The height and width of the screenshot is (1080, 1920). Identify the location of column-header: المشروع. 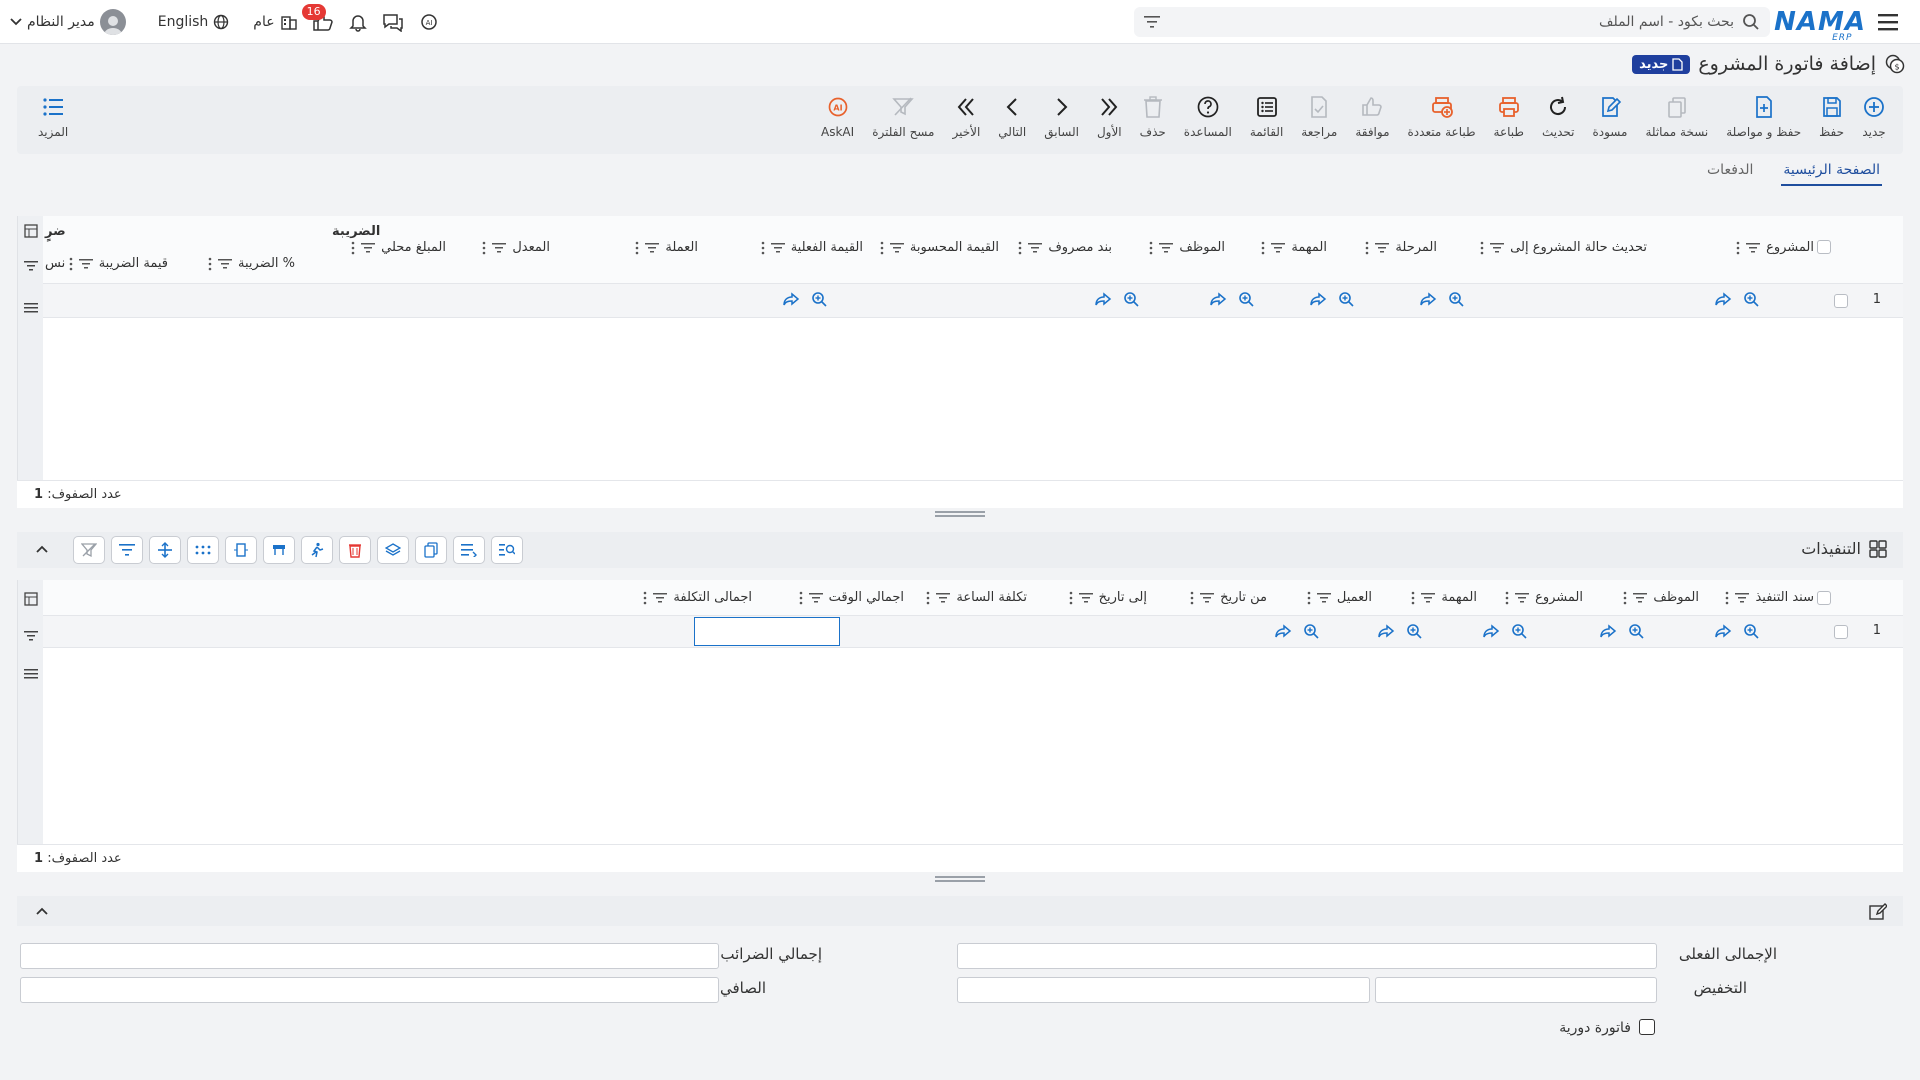
(1775, 247).